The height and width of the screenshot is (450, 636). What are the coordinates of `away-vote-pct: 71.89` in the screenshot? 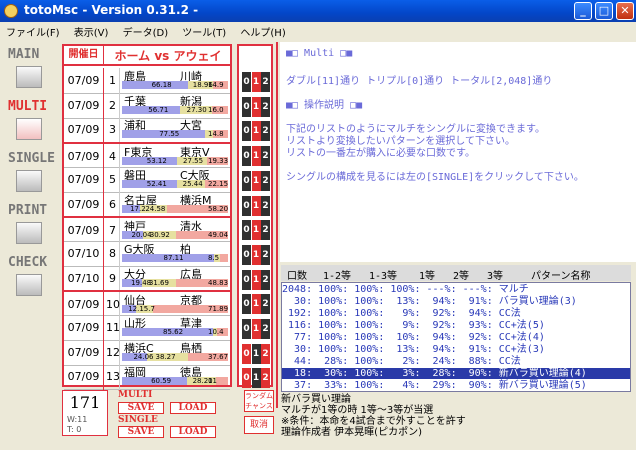 It's located at (218, 309).